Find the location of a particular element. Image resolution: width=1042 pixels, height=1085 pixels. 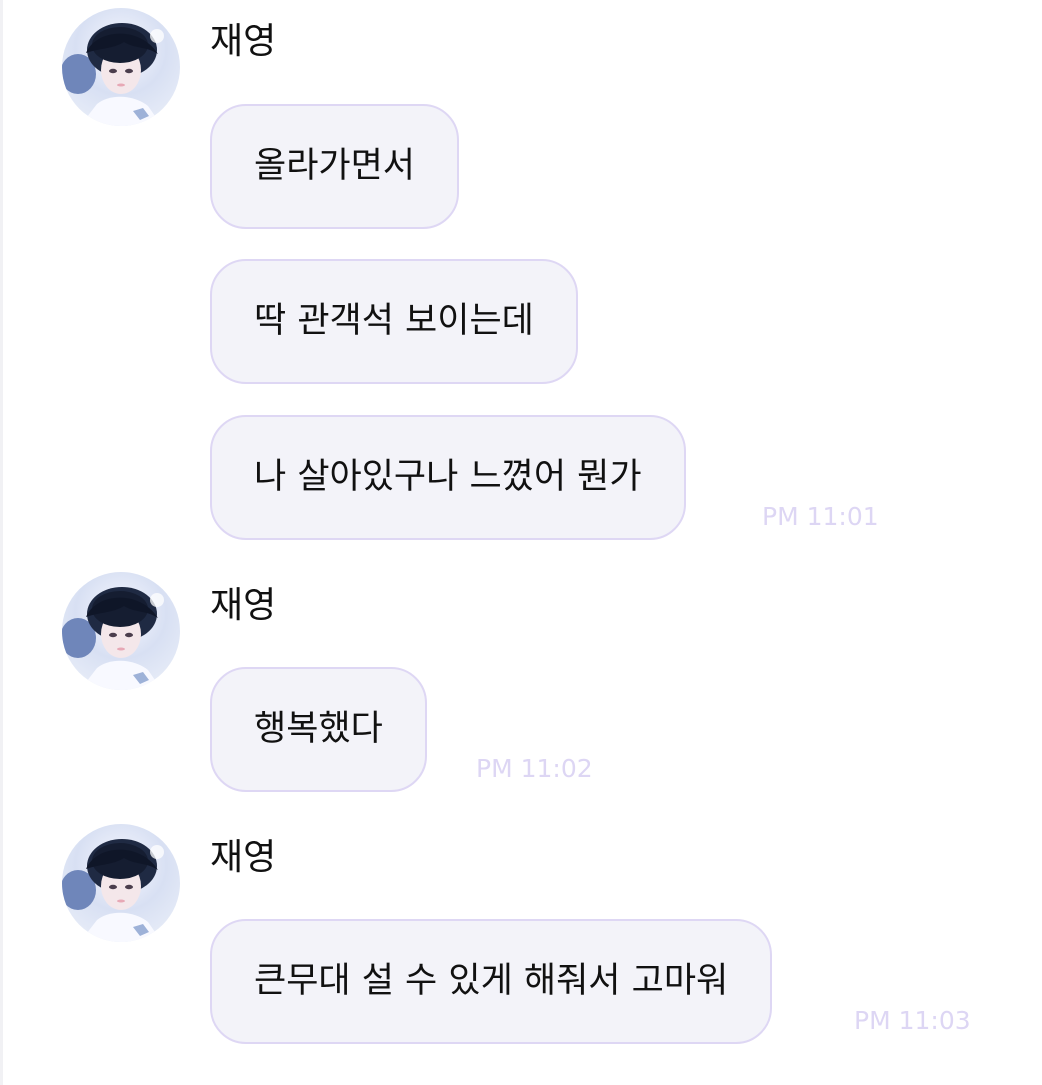

message-timestamp: PM 11:02 is located at coordinates (534, 768).